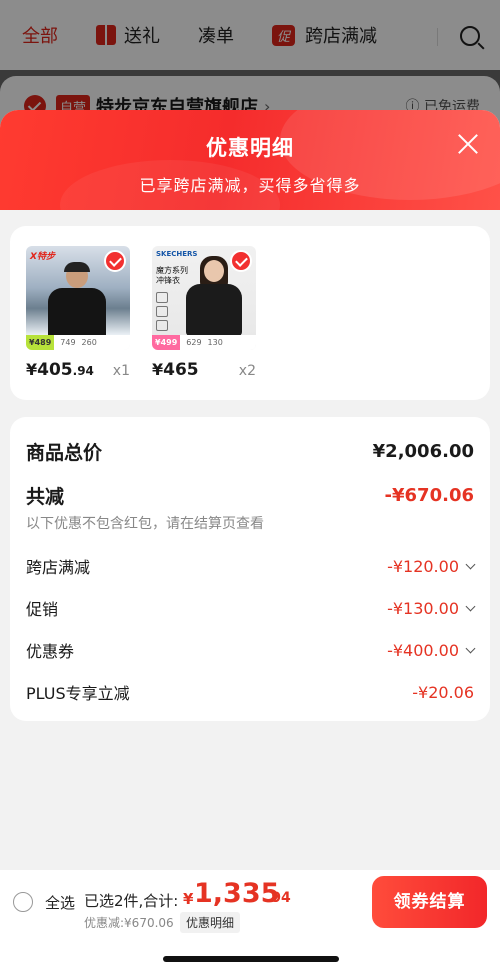 The width and height of the screenshot is (500, 976). Describe the element at coordinates (60, 902) in the screenshot. I see `select-all-label: 全选` at that location.